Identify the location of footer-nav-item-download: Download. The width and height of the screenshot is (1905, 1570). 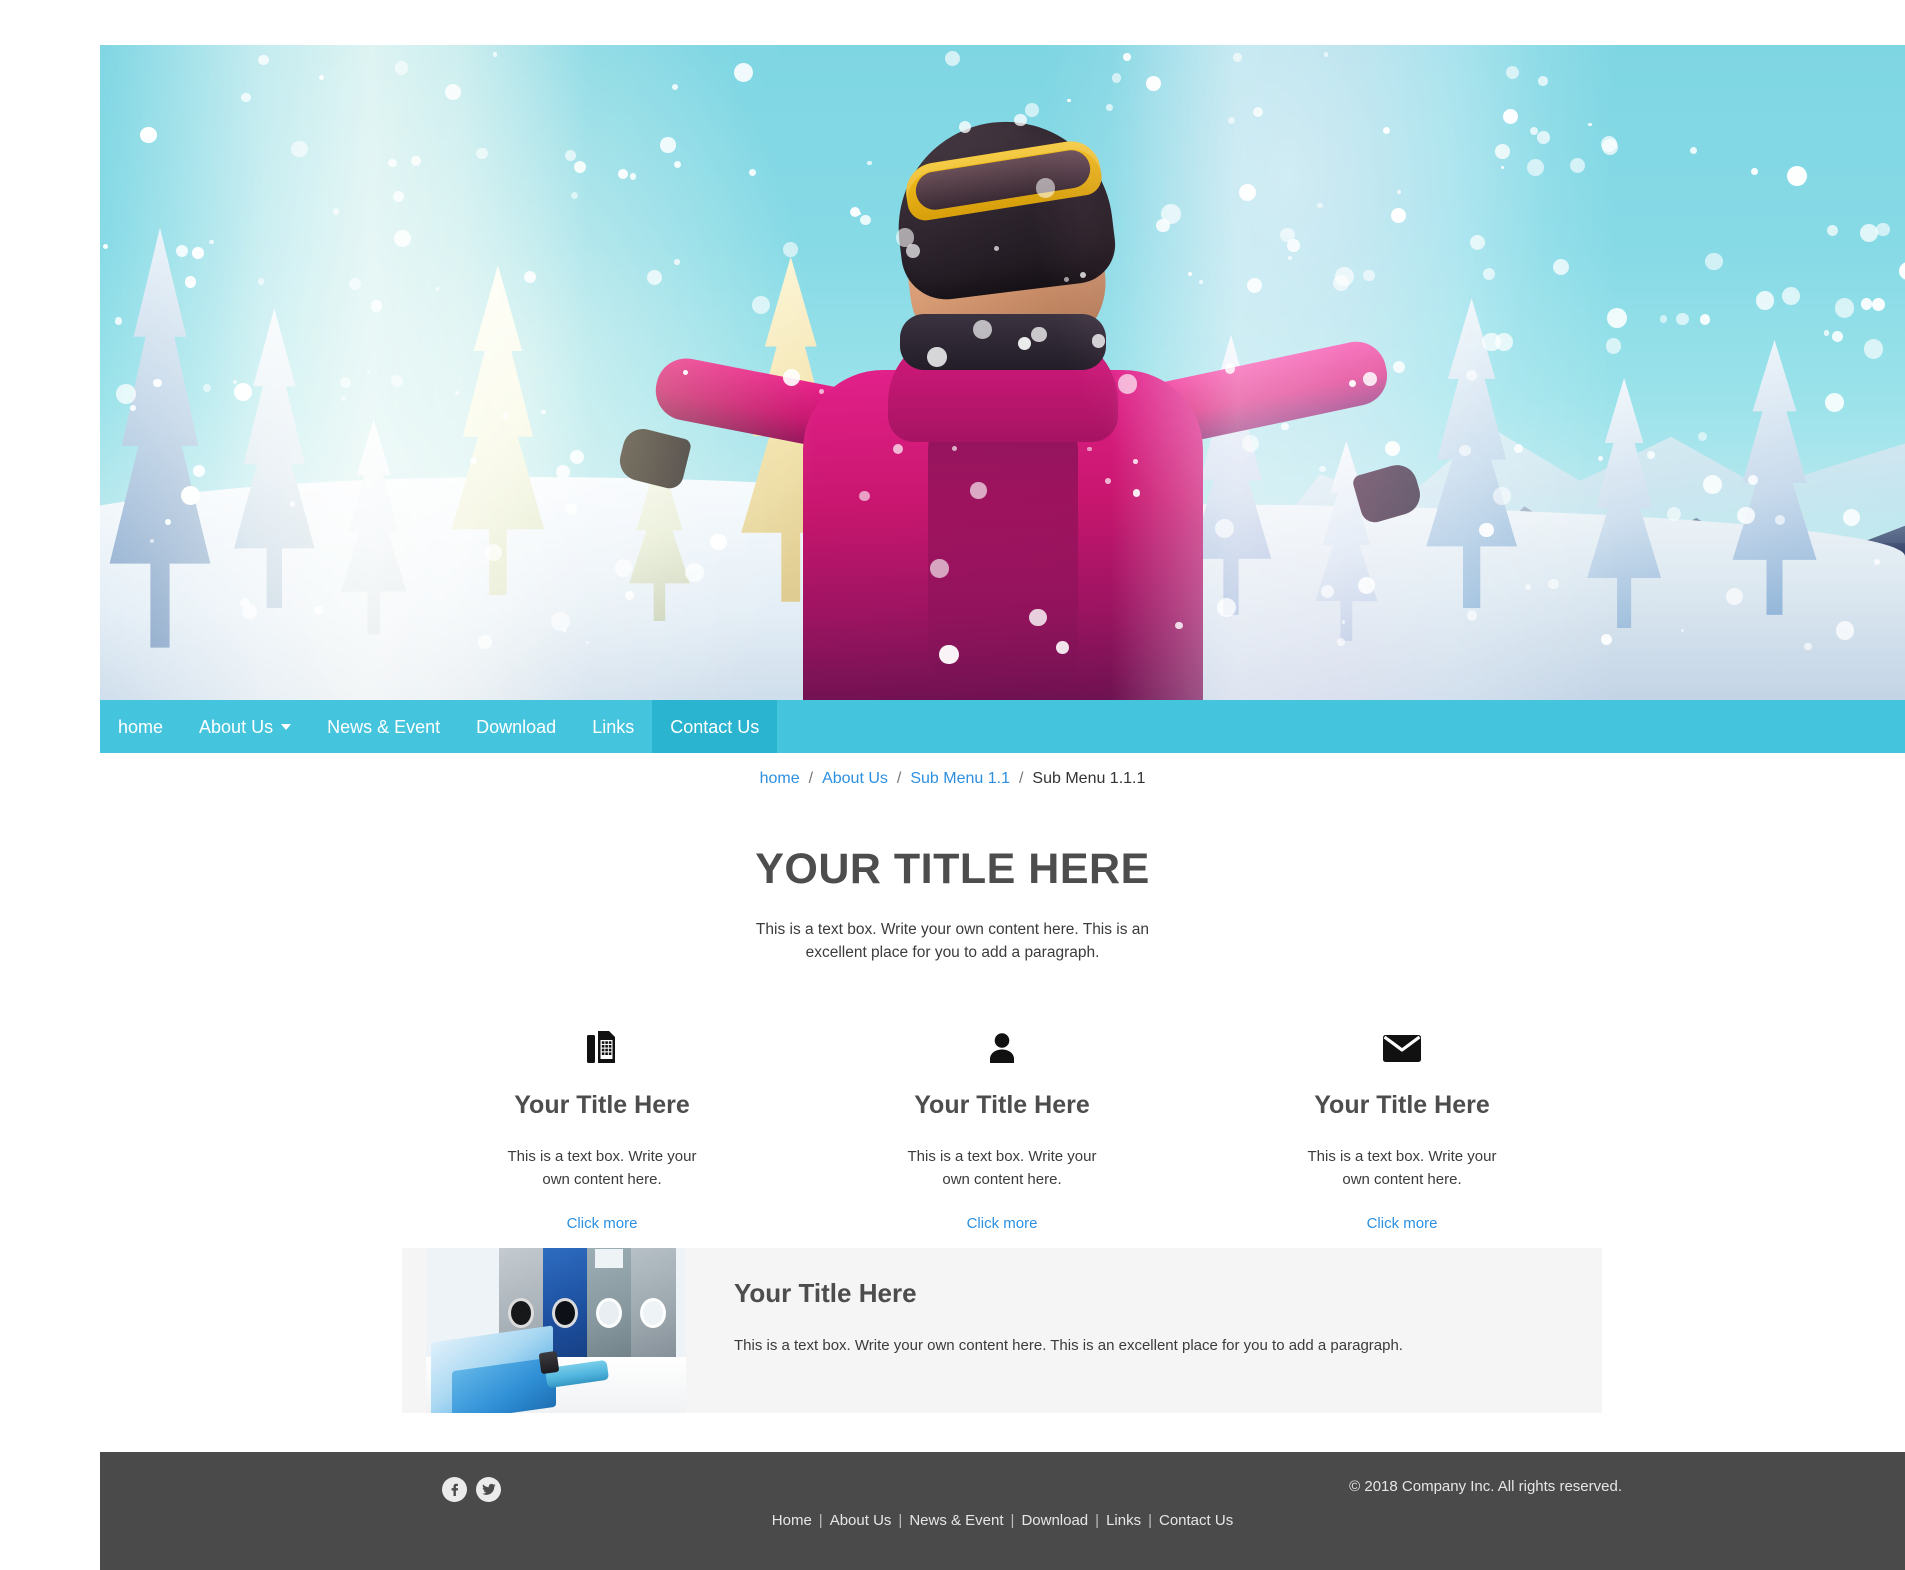
(1054, 1520).